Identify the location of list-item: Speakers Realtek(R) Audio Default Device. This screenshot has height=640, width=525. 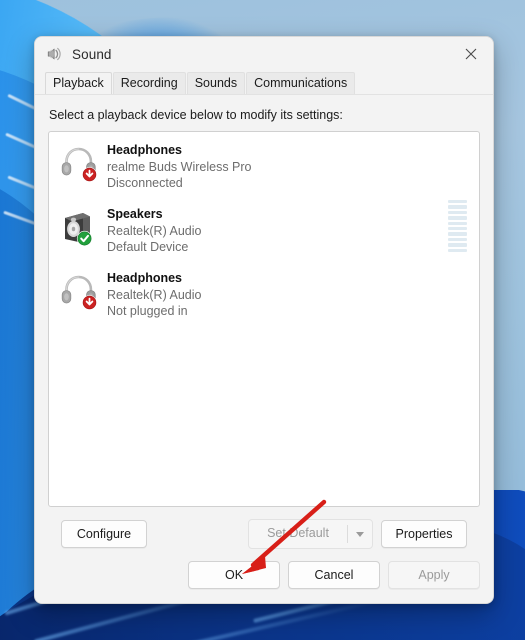
(264, 228).